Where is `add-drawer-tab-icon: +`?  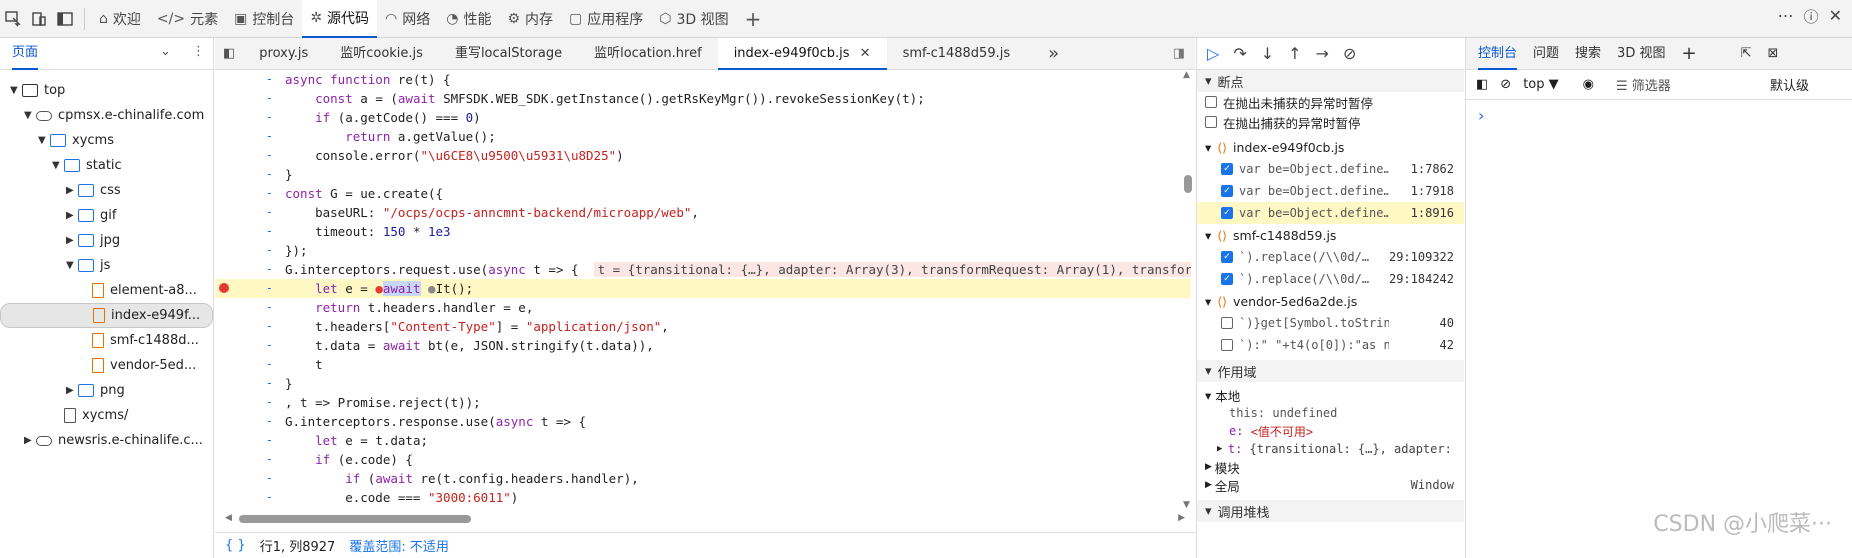
add-drawer-tab-icon: + is located at coordinates (1688, 54).